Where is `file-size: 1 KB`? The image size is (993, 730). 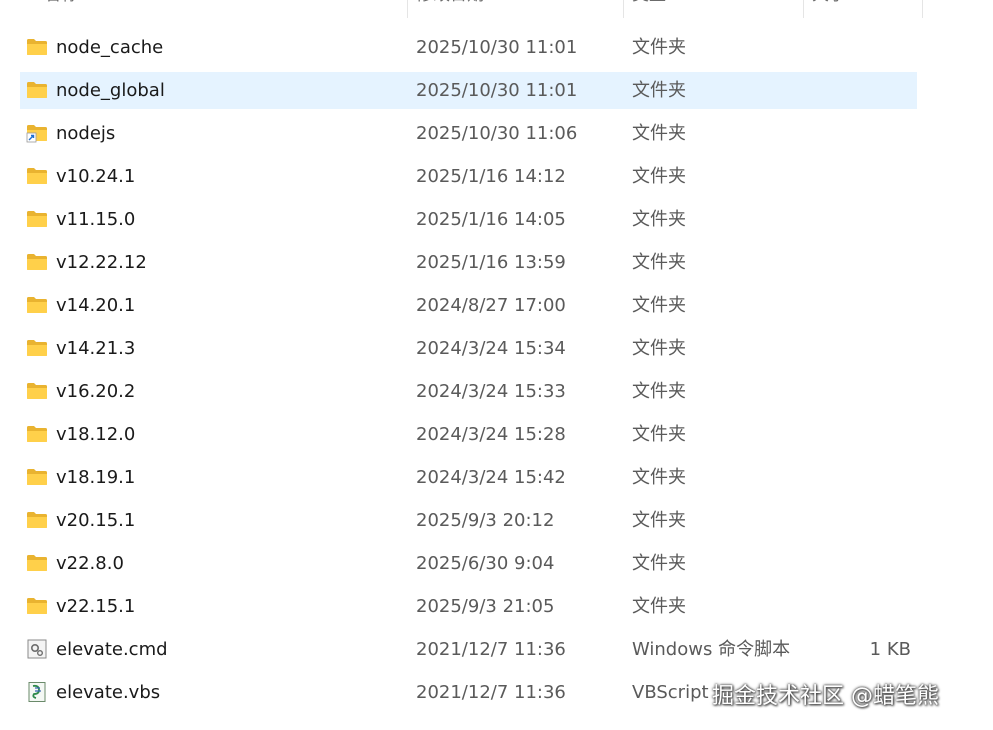
file-size: 1 KB is located at coordinates (890, 649).